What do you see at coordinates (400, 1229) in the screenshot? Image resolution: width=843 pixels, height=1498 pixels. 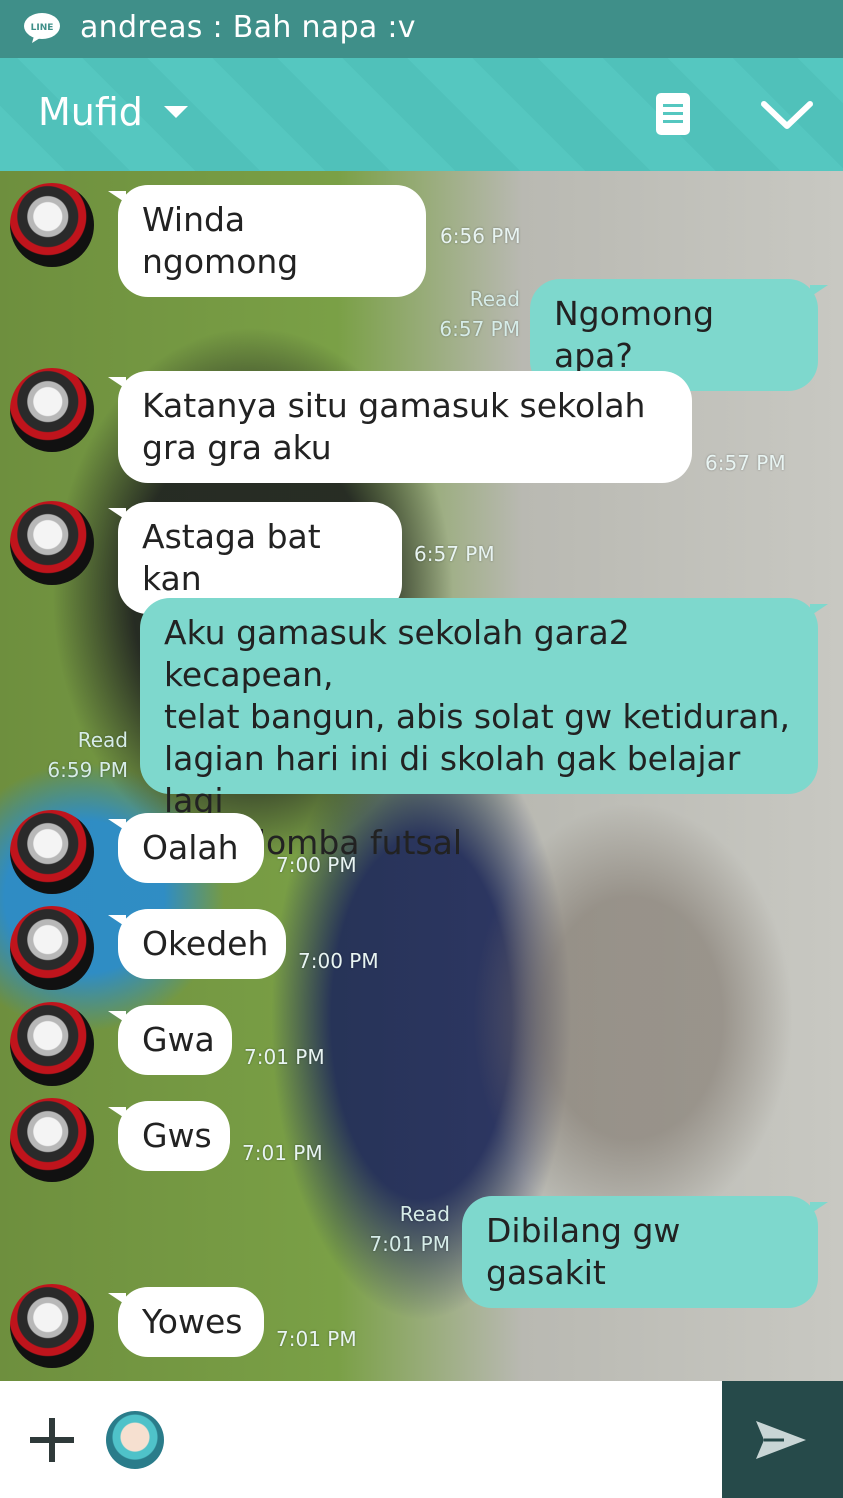 I see `message-status: Read 7:01 PM` at bounding box center [400, 1229].